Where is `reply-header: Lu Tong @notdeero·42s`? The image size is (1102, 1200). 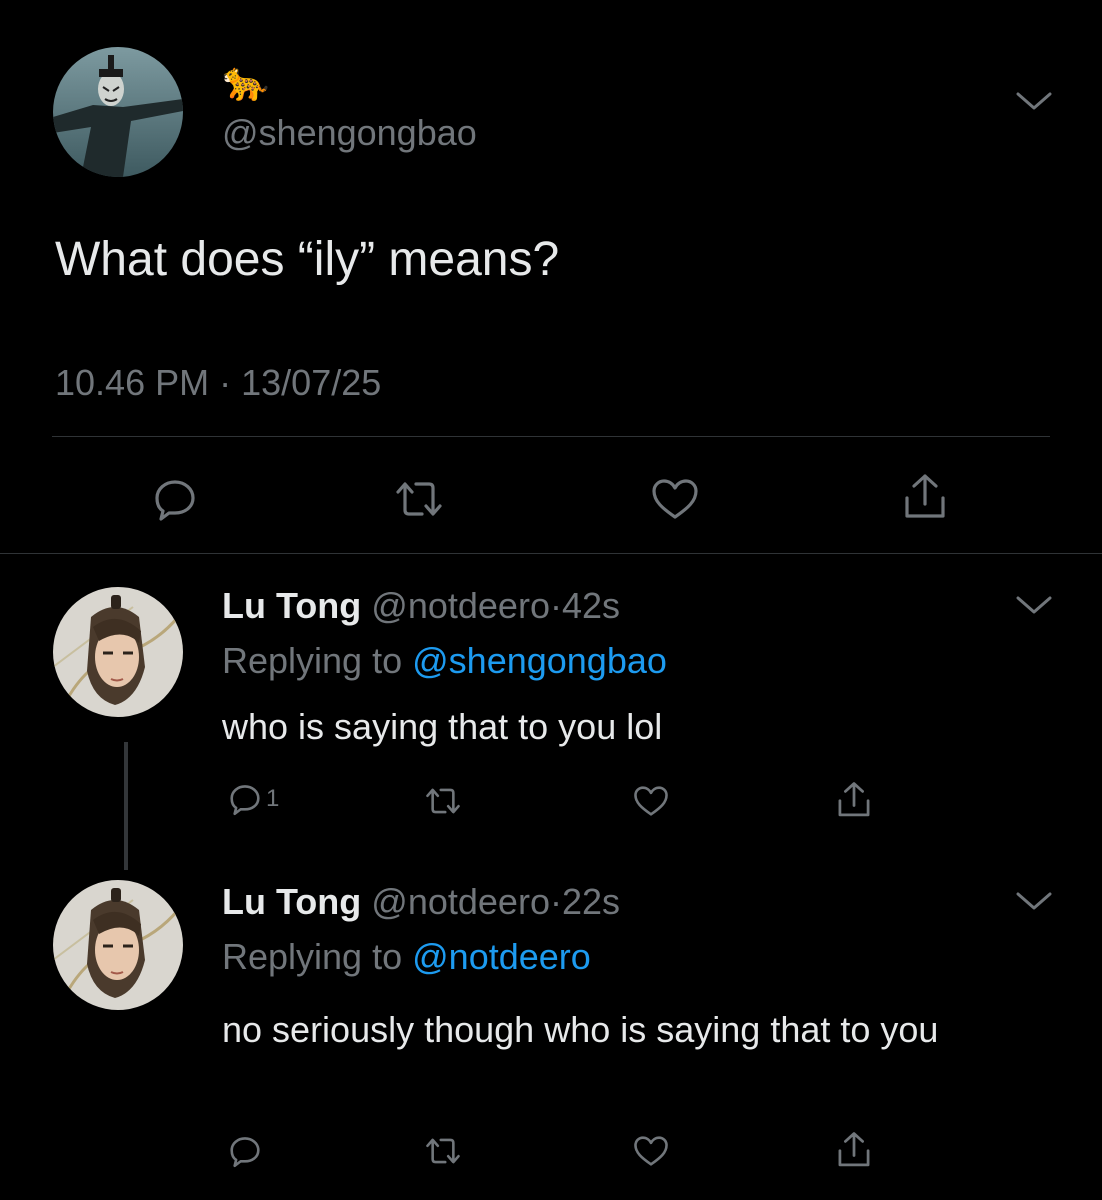 reply-header: Lu Tong @notdeero·42s is located at coordinates (421, 606).